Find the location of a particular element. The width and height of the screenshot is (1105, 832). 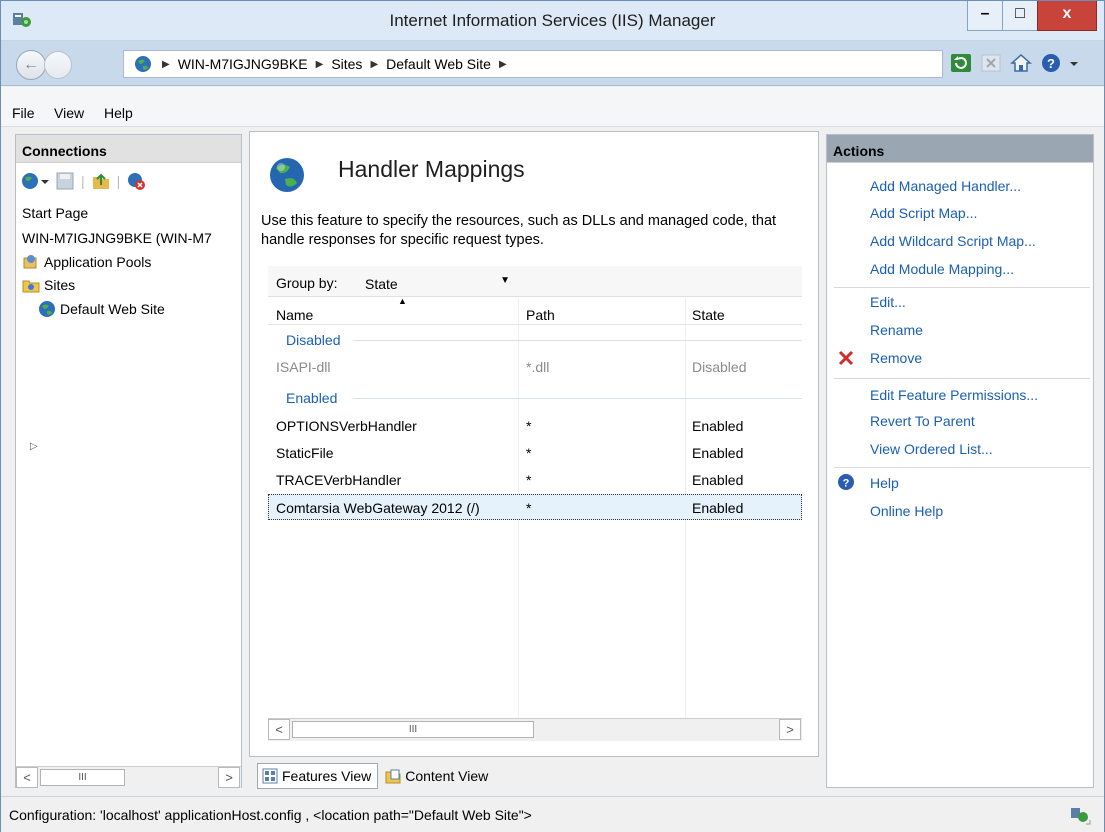

minimize-button: – is located at coordinates (985, 16).